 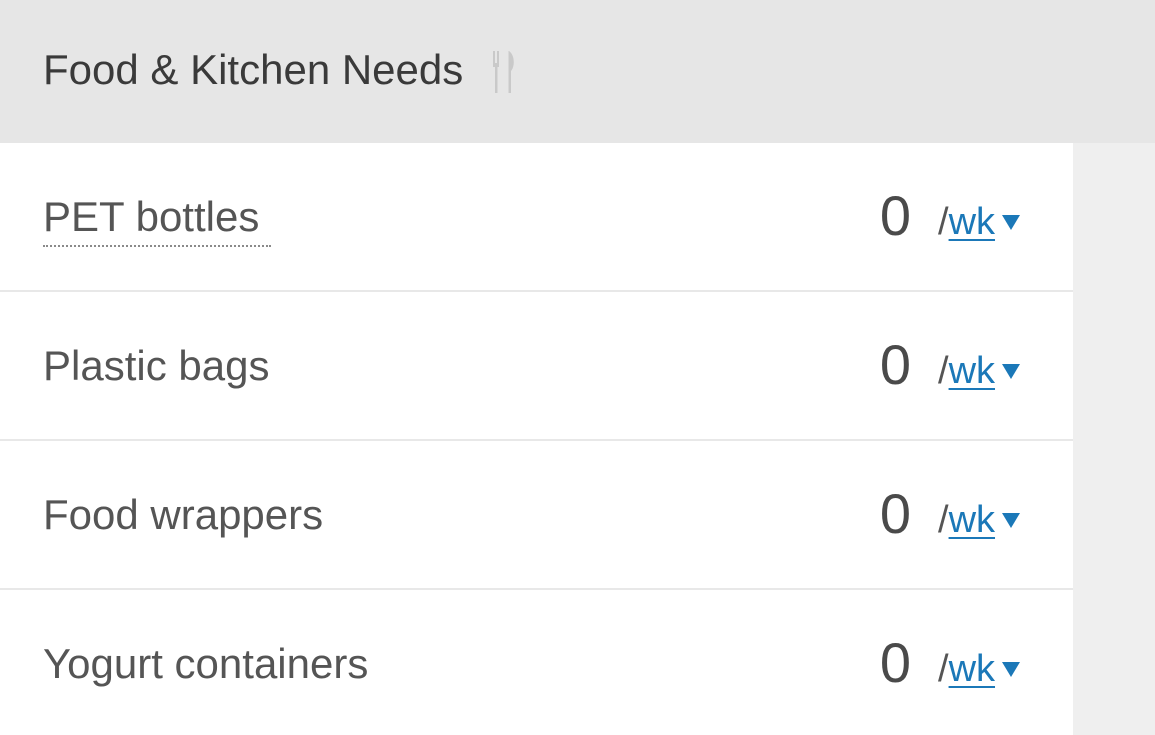 I want to click on item-label-with-tooltip: PET bottles, so click(x=157, y=220).